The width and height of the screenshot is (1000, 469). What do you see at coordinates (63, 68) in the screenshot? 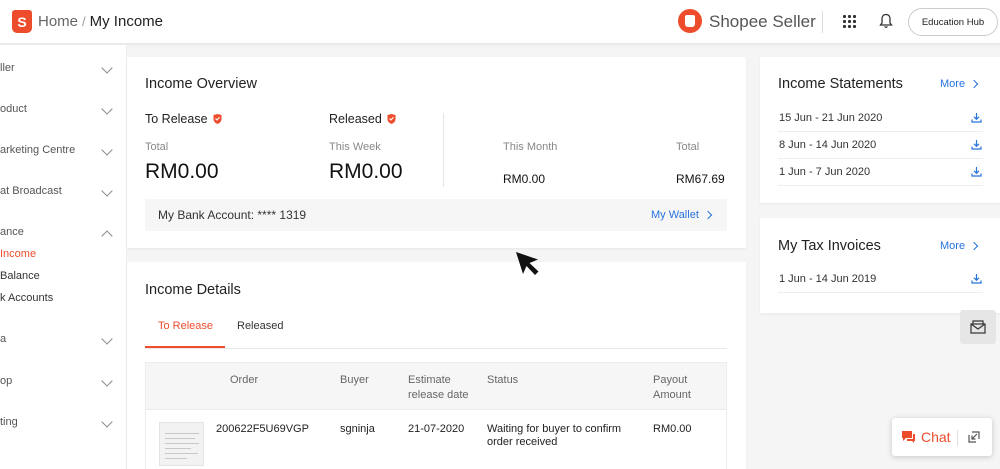
I see `sidebar-item-seller: ller` at bounding box center [63, 68].